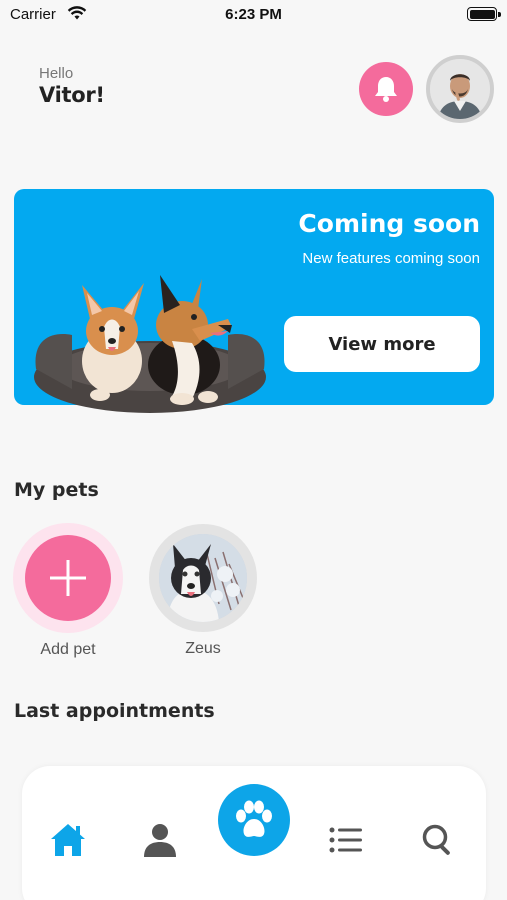 Image resolution: width=507 pixels, height=900 pixels. Describe the element at coordinates (56, 490) in the screenshot. I see `my-pets-title: My pets` at that location.